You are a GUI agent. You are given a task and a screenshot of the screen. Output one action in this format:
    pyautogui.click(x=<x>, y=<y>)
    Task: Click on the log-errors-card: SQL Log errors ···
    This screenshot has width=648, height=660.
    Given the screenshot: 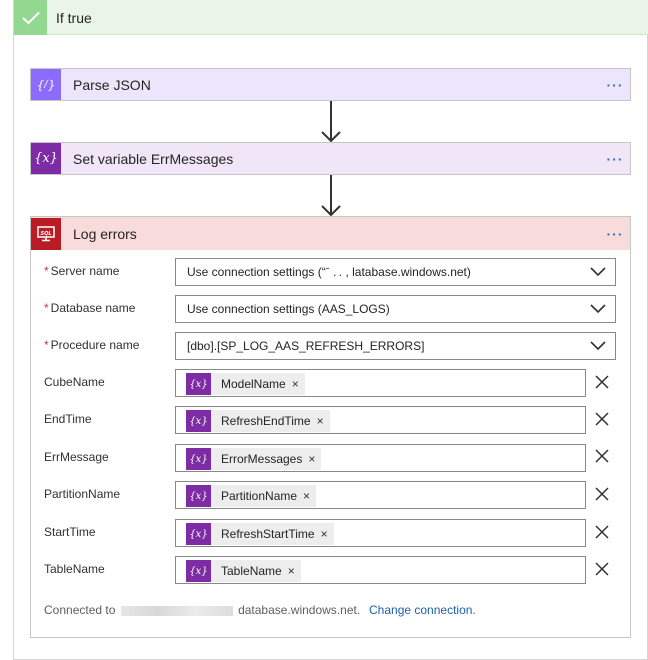 What is the action you would take?
    pyautogui.click(x=330, y=233)
    